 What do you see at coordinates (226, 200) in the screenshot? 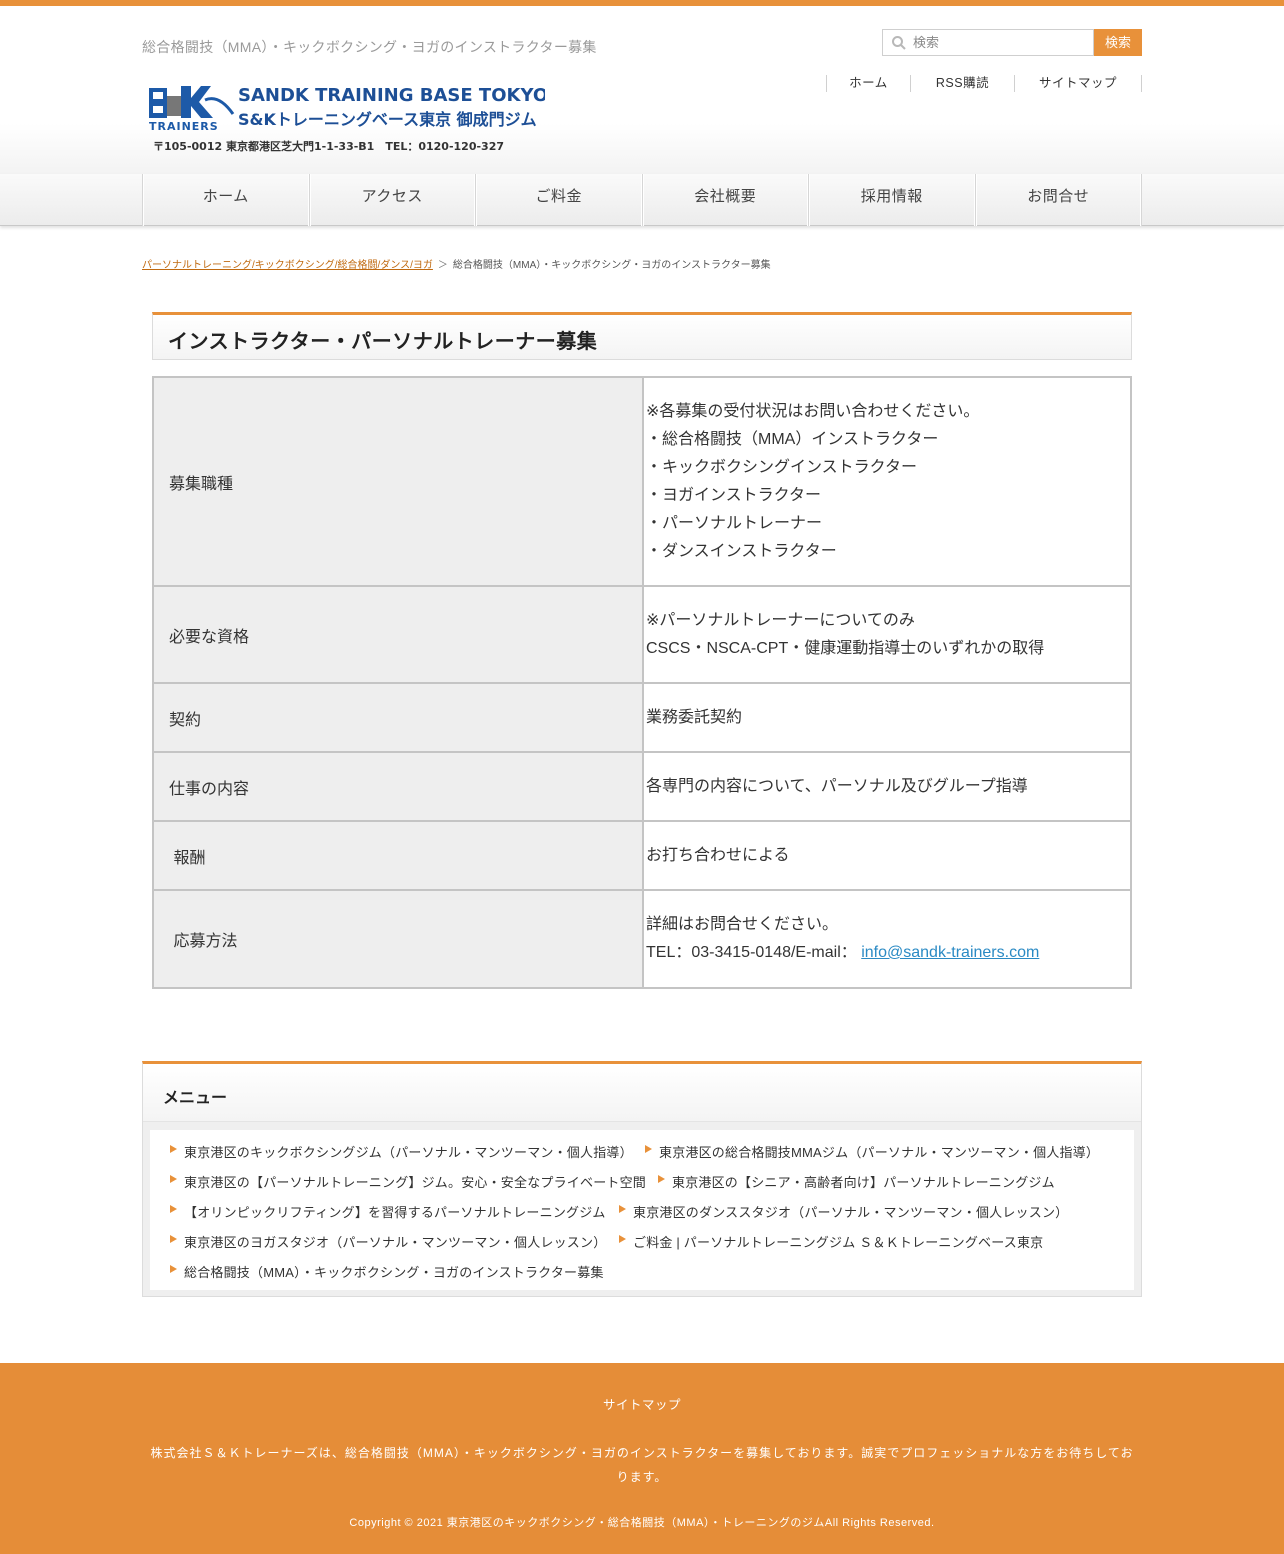
I see `nav-home: ホーム` at bounding box center [226, 200].